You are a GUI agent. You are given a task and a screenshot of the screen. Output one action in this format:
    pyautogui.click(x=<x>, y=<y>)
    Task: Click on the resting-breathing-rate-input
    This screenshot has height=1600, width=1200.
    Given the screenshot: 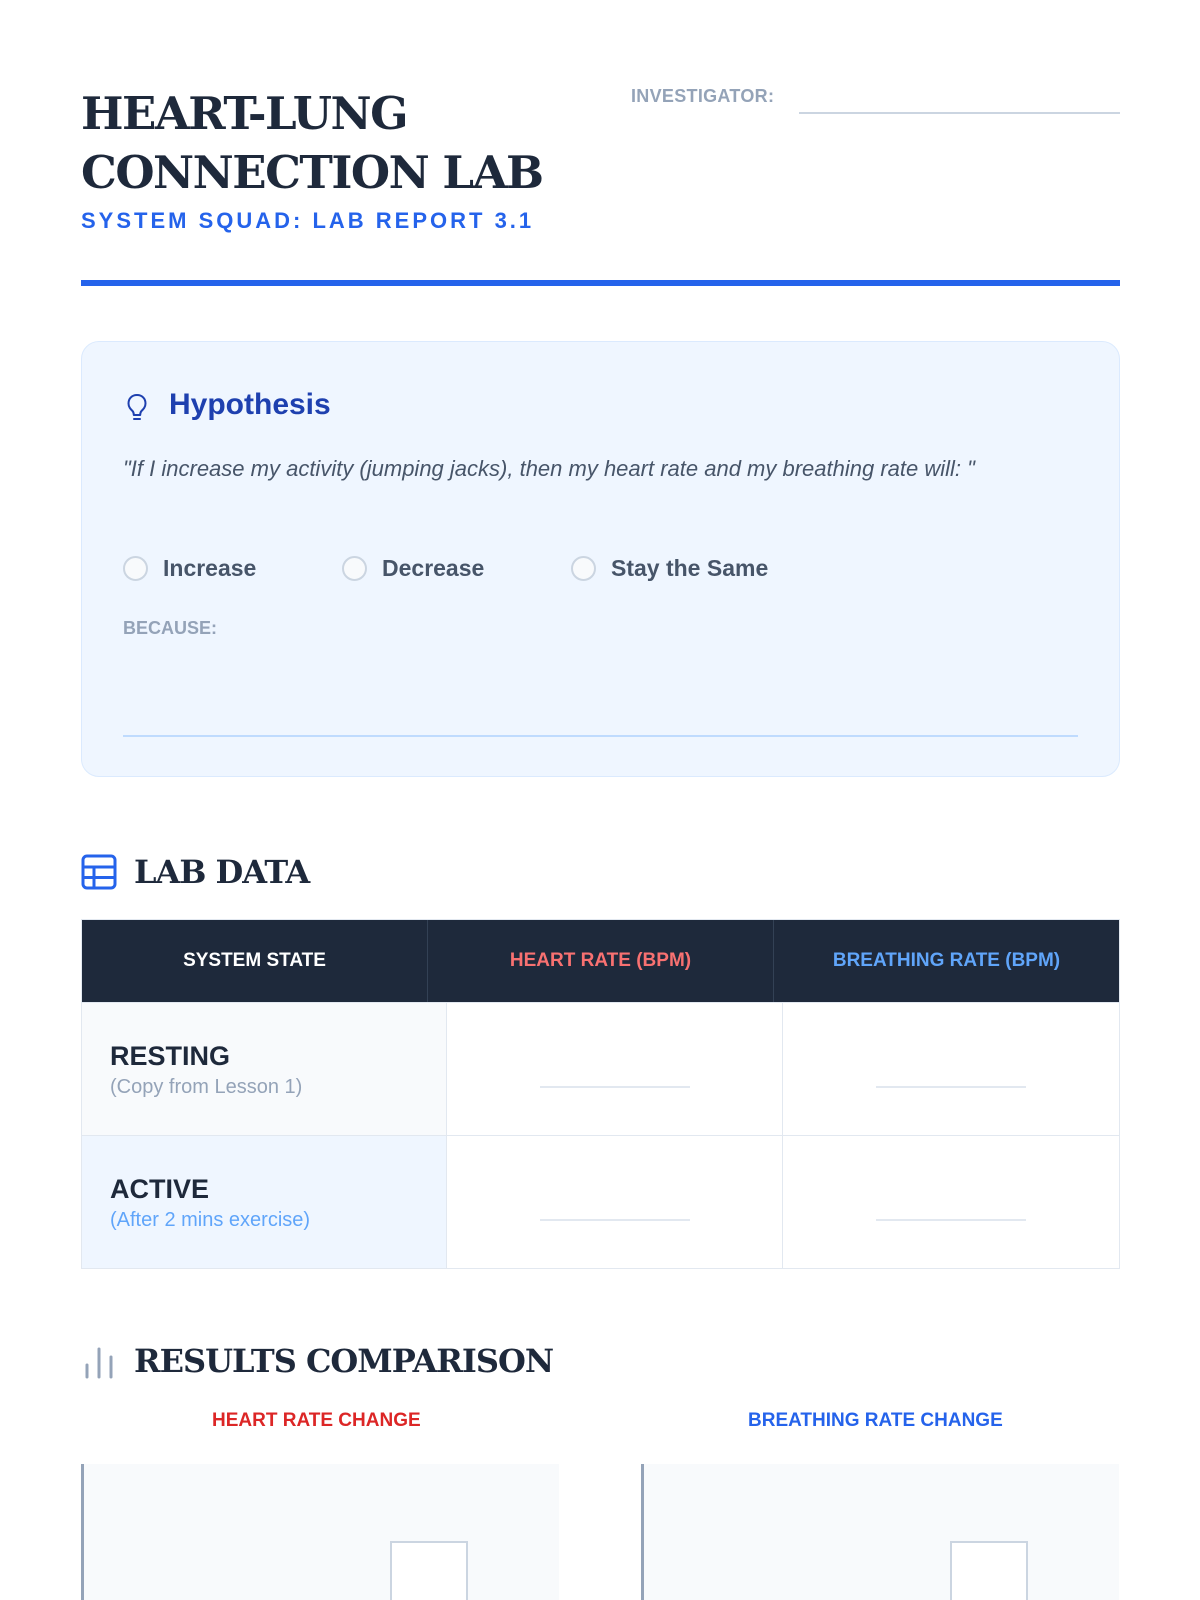 What is the action you would take?
    pyautogui.click(x=951, y=1087)
    